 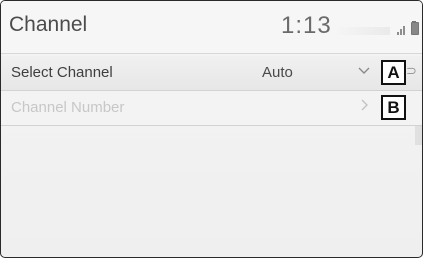 I want to click on channel-number-label: Channel Number, so click(x=68, y=107).